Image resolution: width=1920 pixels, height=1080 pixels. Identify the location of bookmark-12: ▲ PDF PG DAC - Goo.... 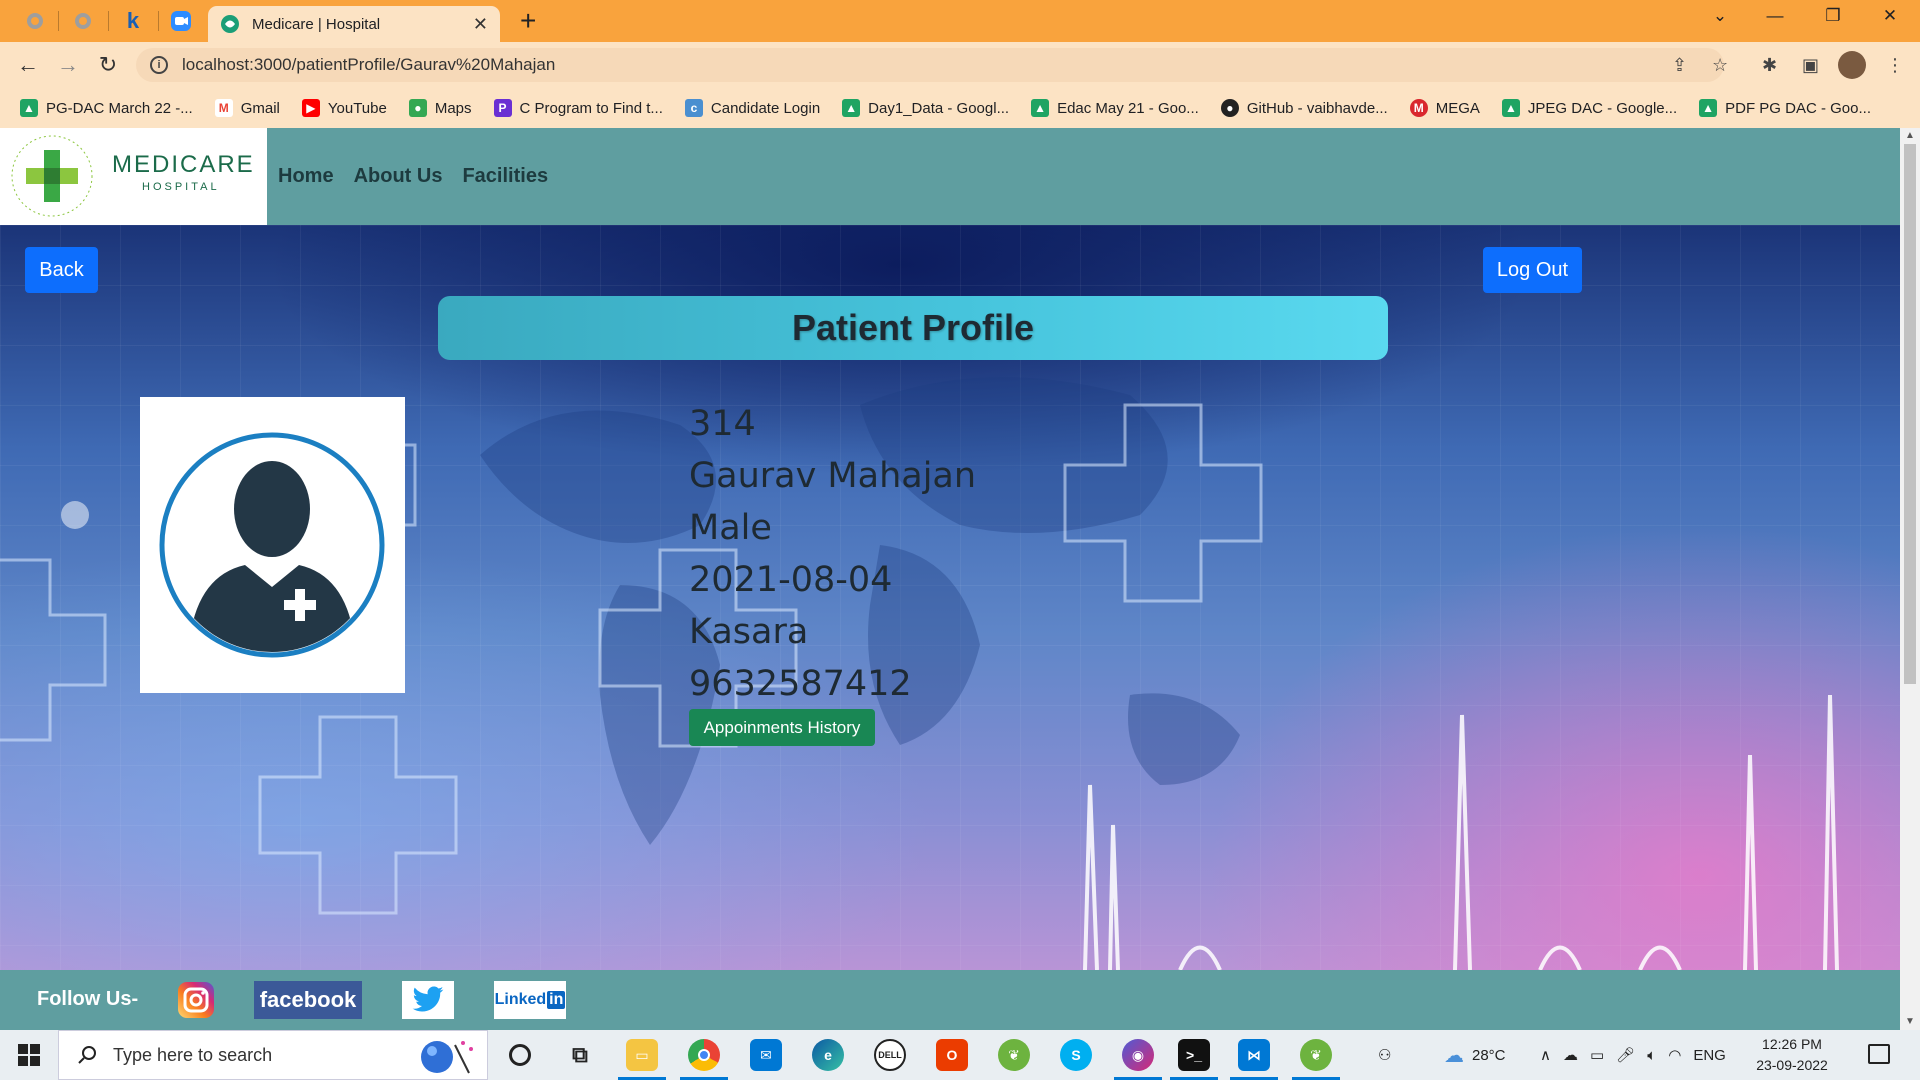
(1785, 108).